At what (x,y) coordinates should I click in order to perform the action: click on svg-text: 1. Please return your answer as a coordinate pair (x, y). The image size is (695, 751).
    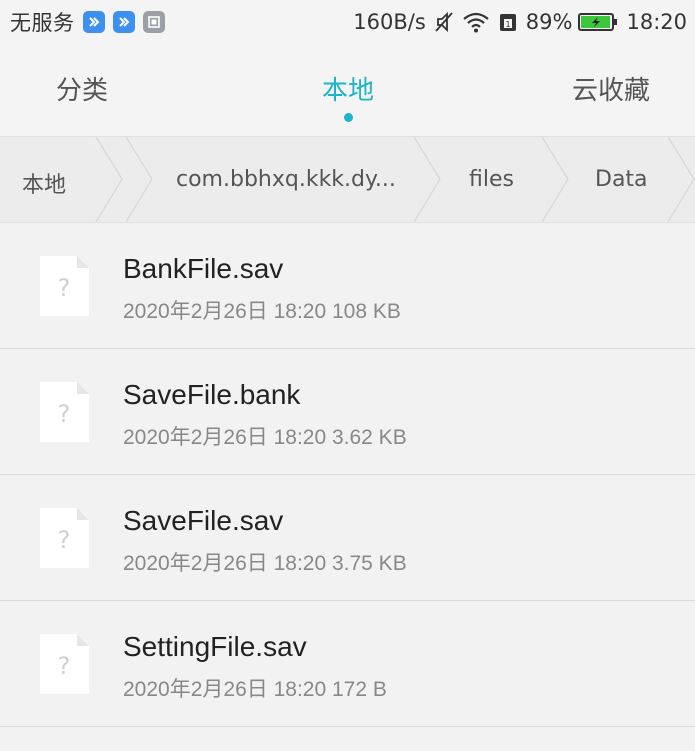
    Looking at the image, I should click on (507, 24).